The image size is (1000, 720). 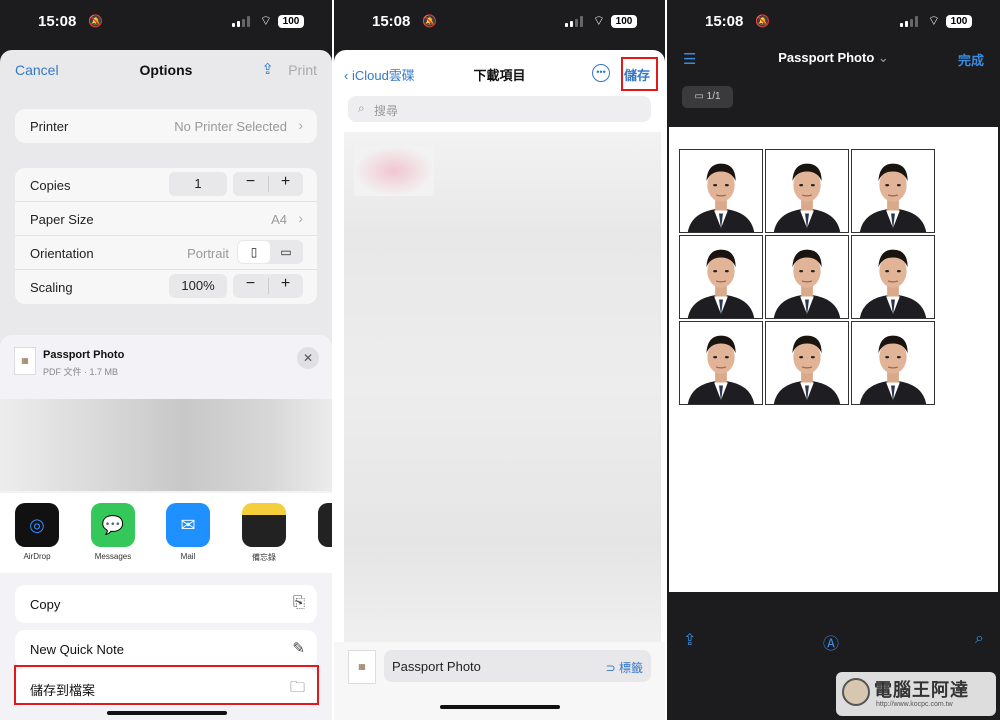 I want to click on mail-icon: ✉, so click(x=188, y=525).